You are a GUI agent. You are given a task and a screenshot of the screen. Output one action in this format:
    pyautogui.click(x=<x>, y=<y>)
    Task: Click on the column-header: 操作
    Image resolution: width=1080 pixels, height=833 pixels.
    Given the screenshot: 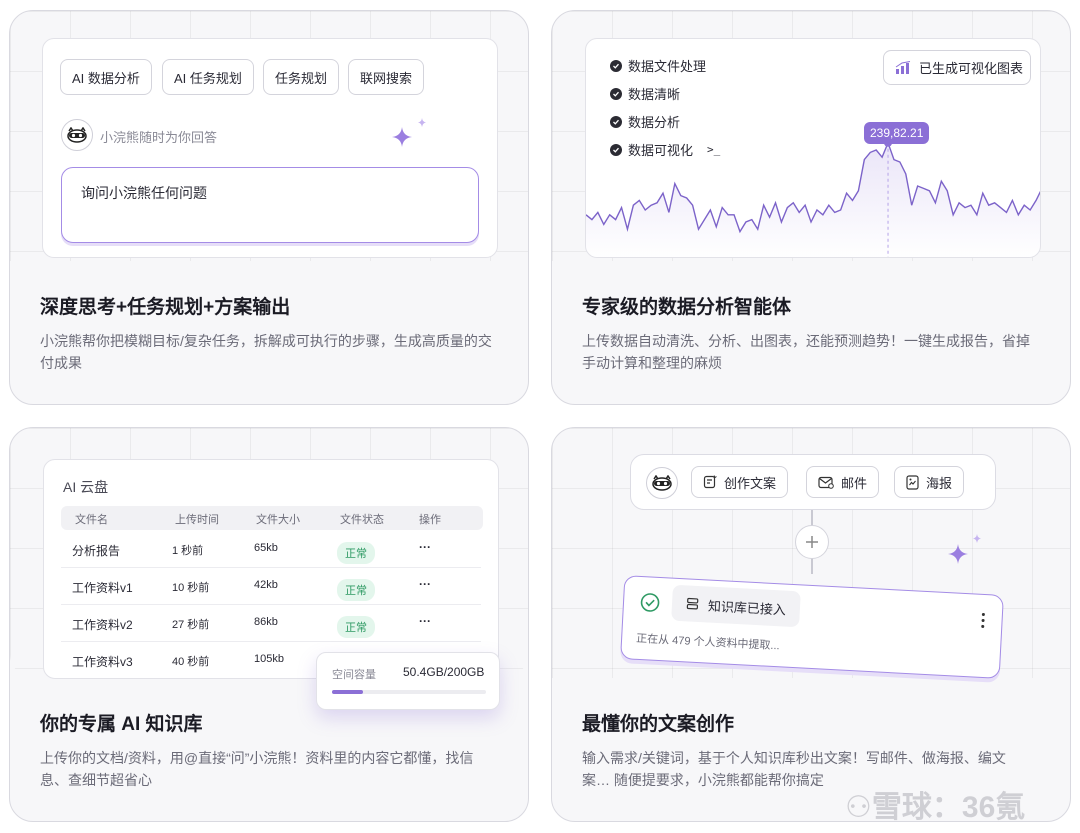 What is the action you would take?
    pyautogui.click(x=430, y=520)
    